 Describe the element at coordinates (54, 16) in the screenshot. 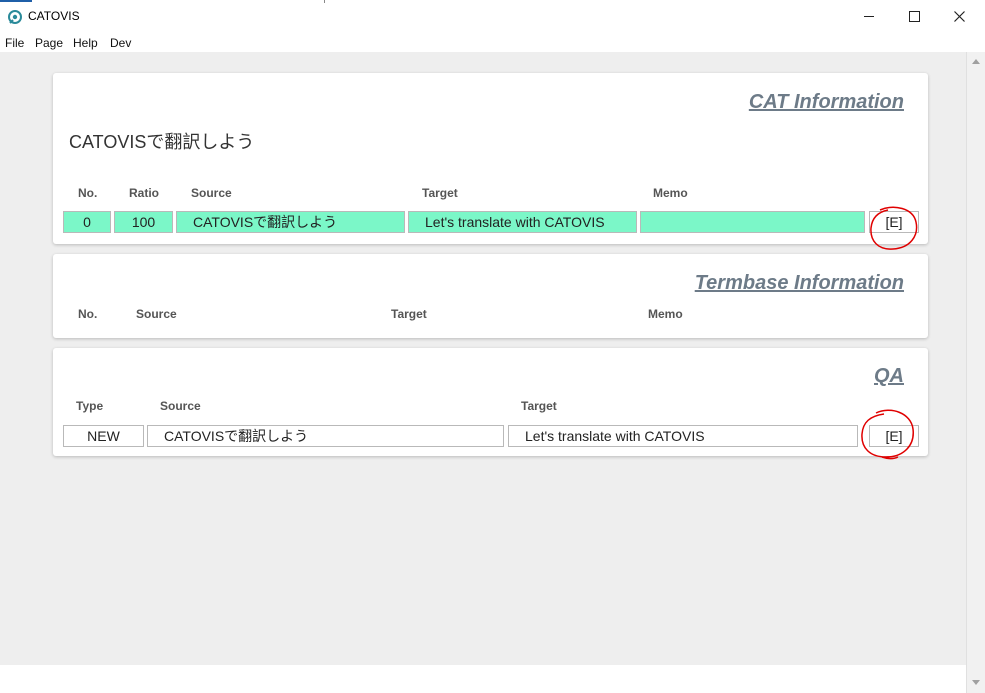

I see `window-title: CATOVIS` at that location.